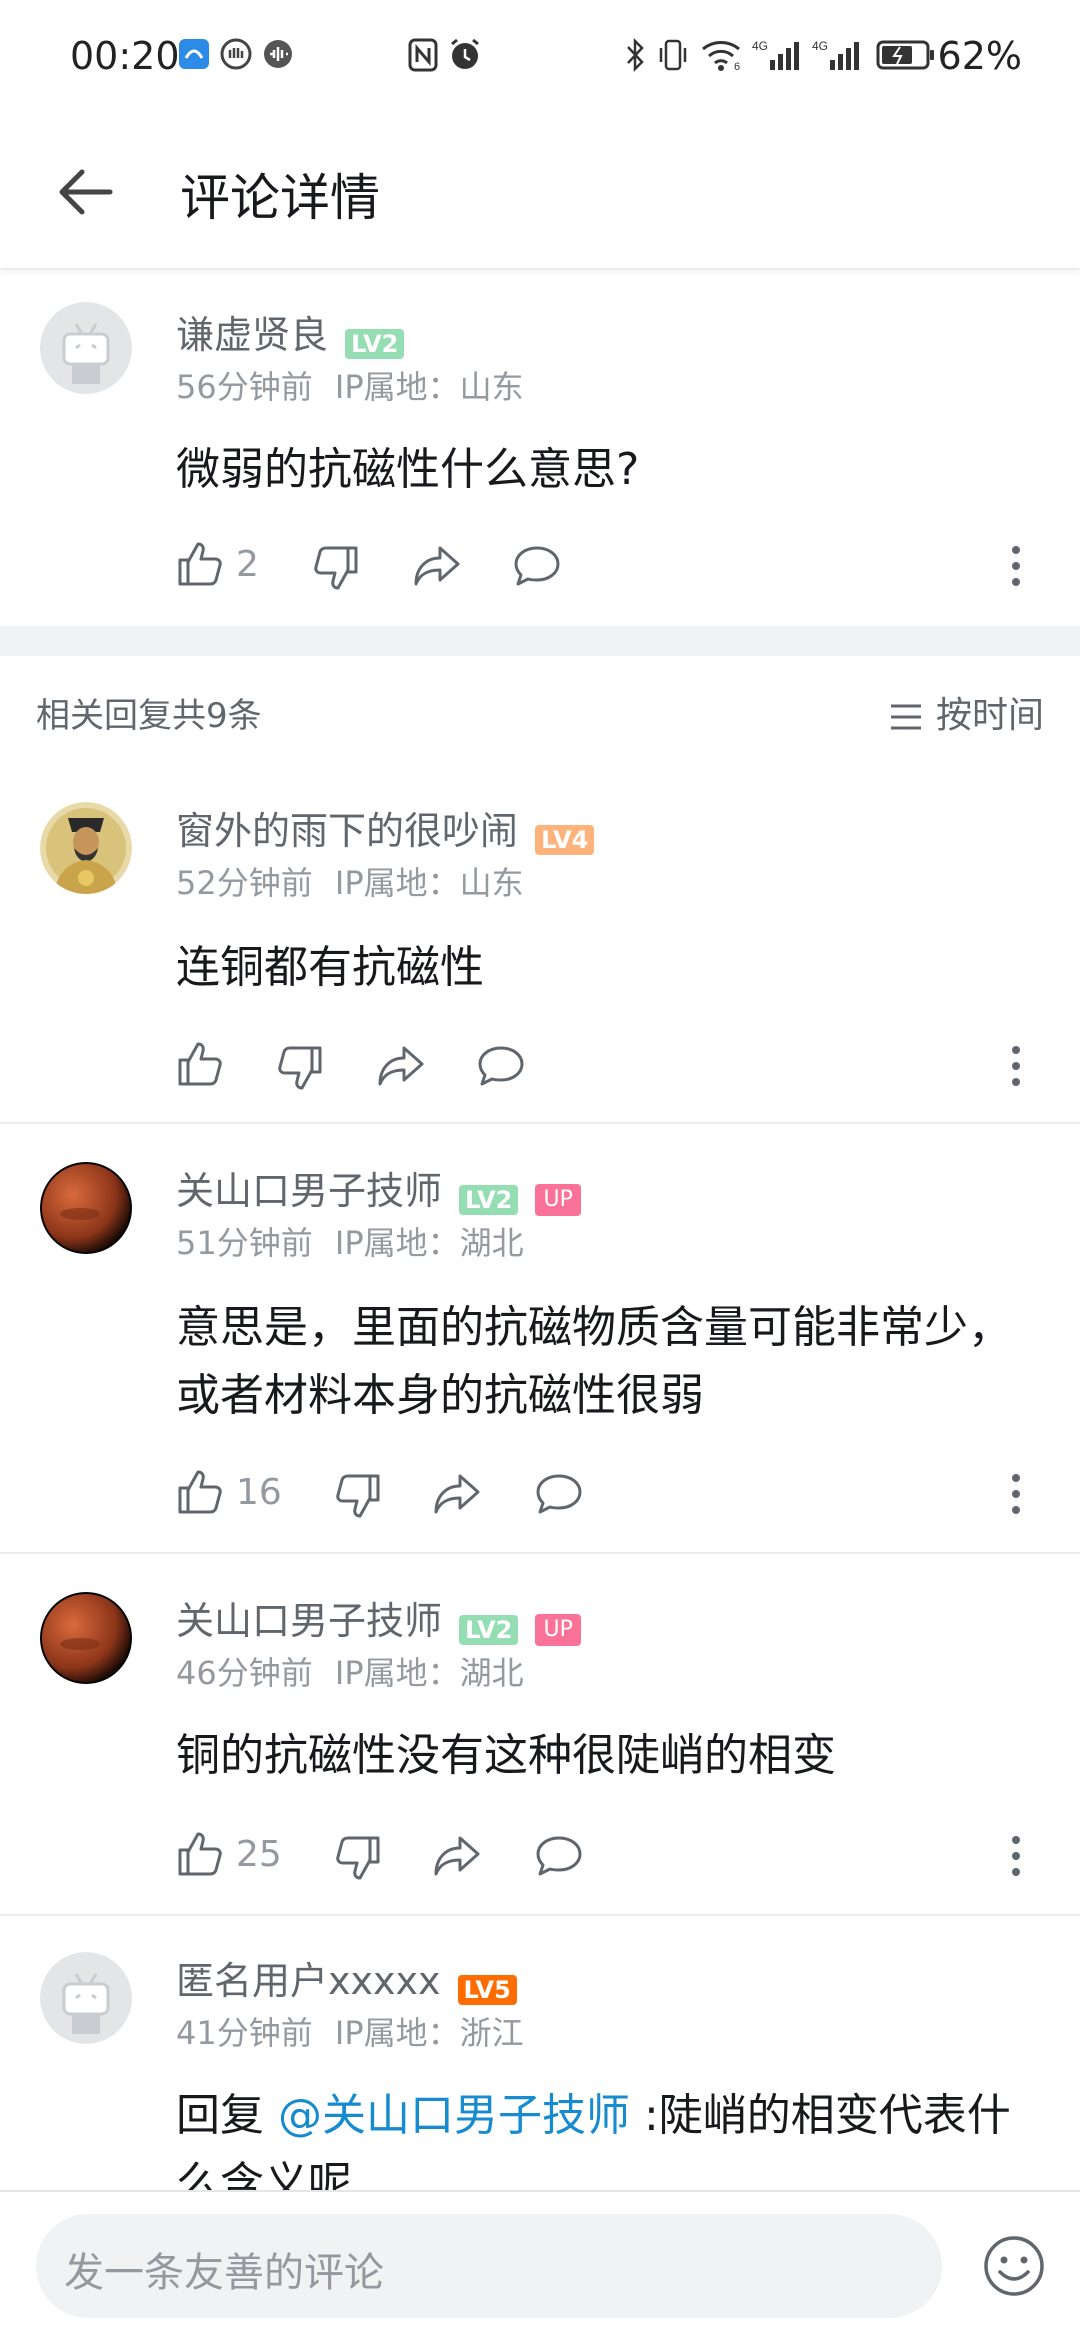 The height and width of the screenshot is (2342, 1080). I want to click on comment-meta: 51分钟前 IP属地：湖北, so click(350, 1241).